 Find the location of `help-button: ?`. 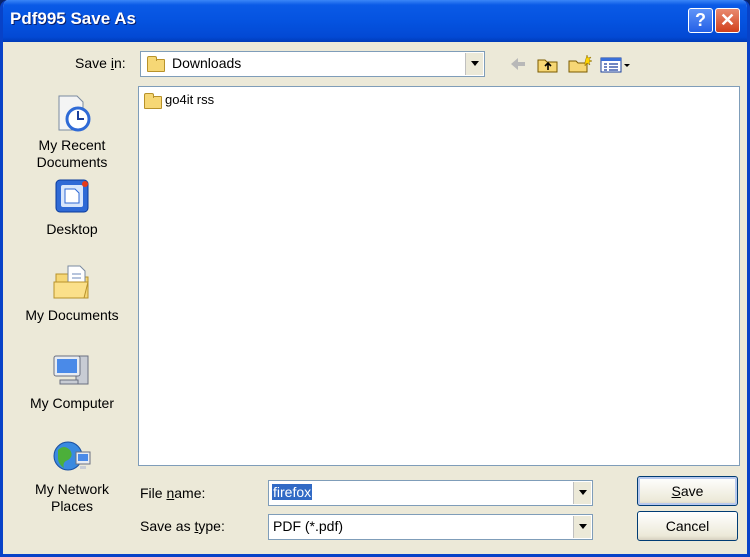

help-button: ? is located at coordinates (700, 20).